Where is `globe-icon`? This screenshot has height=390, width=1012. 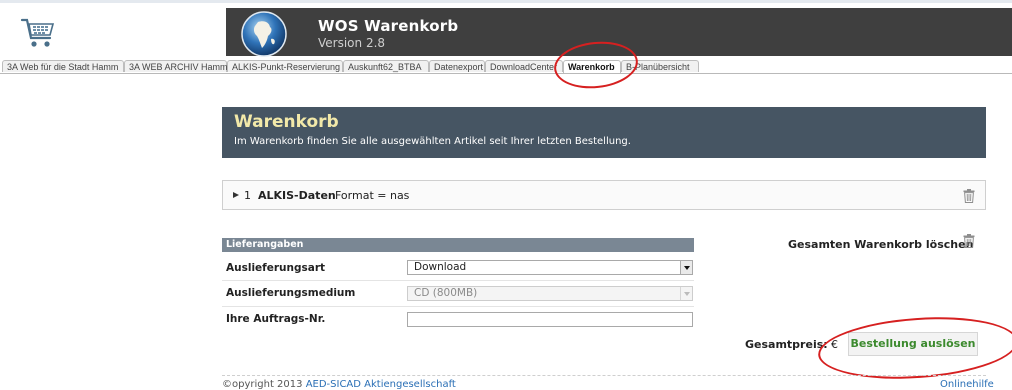 globe-icon is located at coordinates (264, 34).